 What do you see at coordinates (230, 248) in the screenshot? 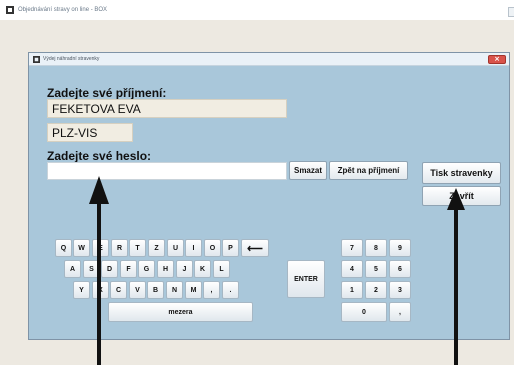
I see `key-p: P` at bounding box center [230, 248].